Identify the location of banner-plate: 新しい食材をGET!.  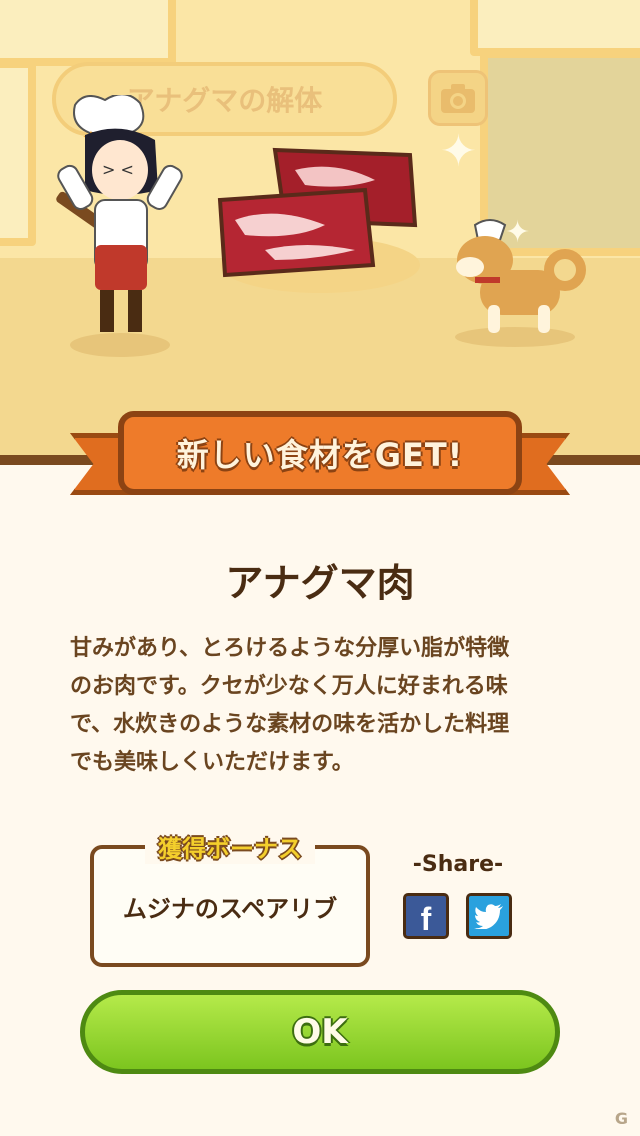
(320, 453).